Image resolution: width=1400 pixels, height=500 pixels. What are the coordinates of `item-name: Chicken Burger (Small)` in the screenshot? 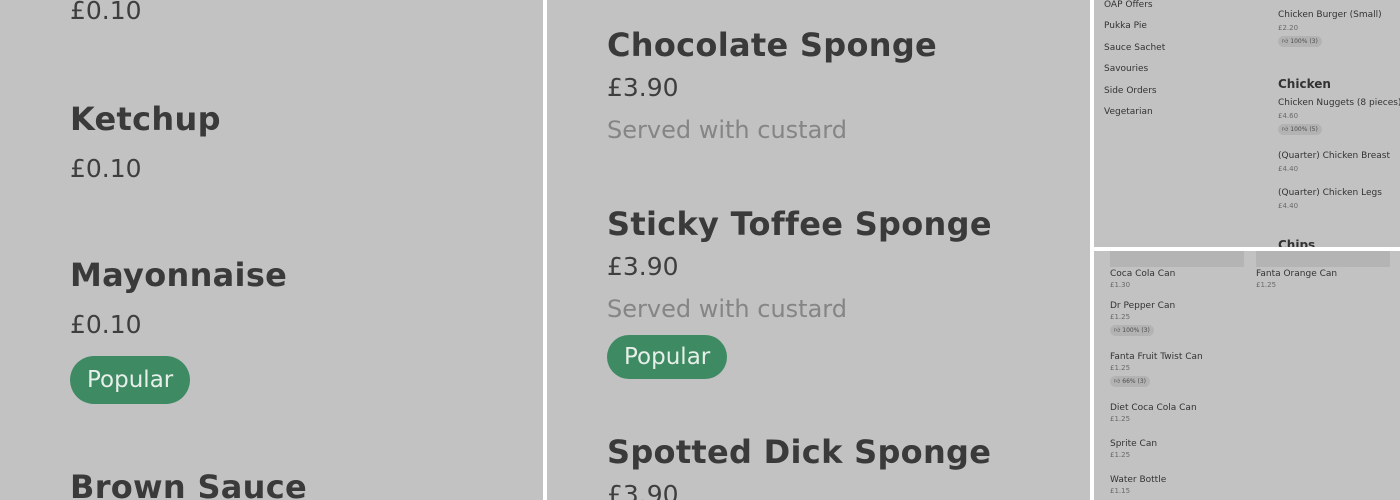 It's located at (1330, 15).